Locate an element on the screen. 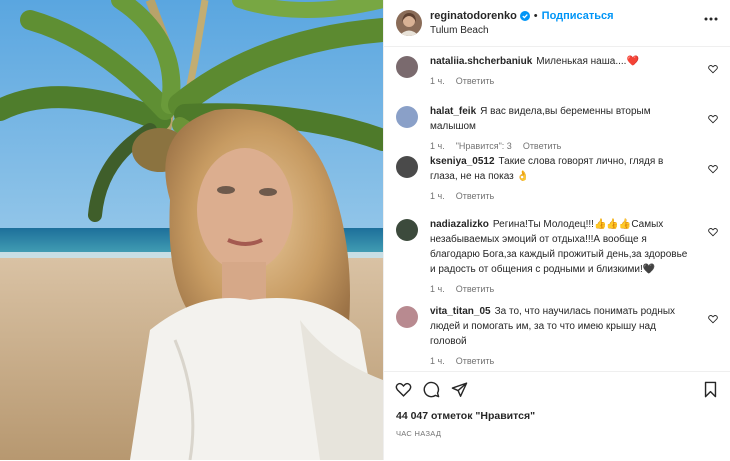  comment-username: kseniya_0512 is located at coordinates (462, 161).